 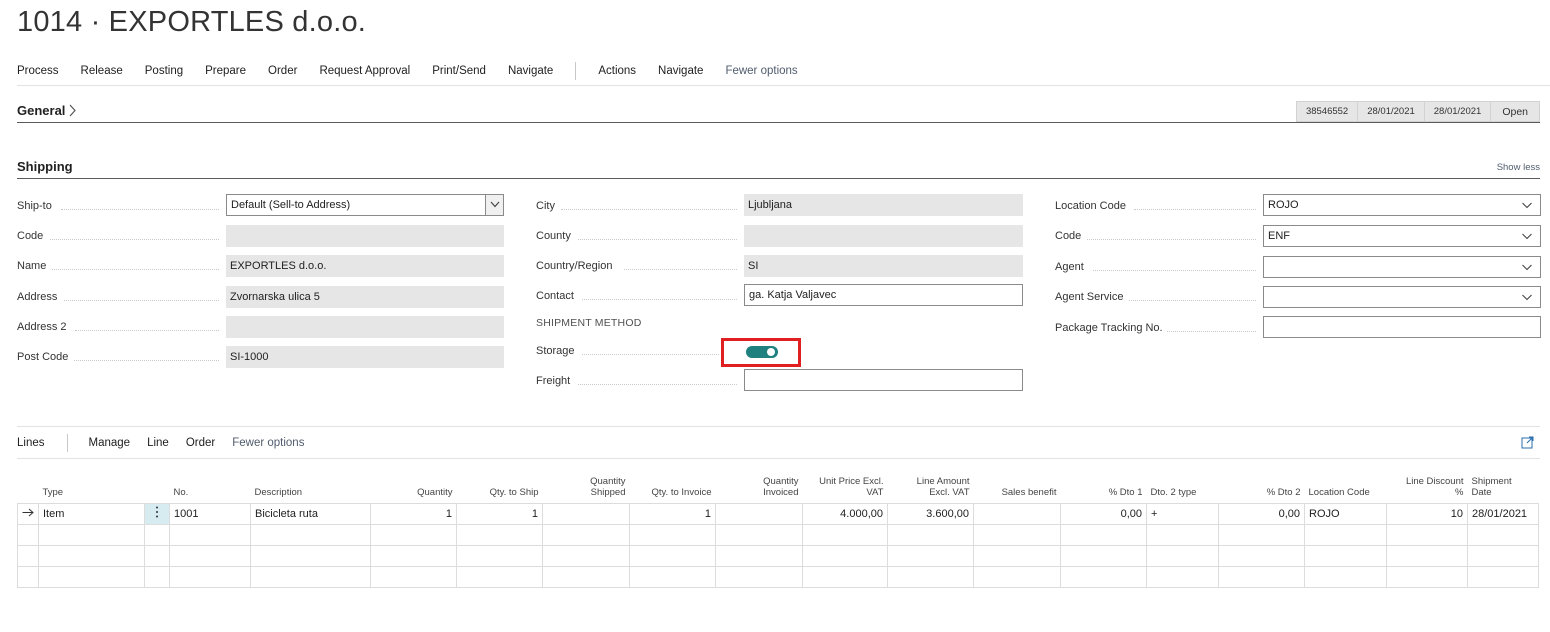 I want to click on cell-shipment-date: 28/01/2021, so click(x=1503, y=513).